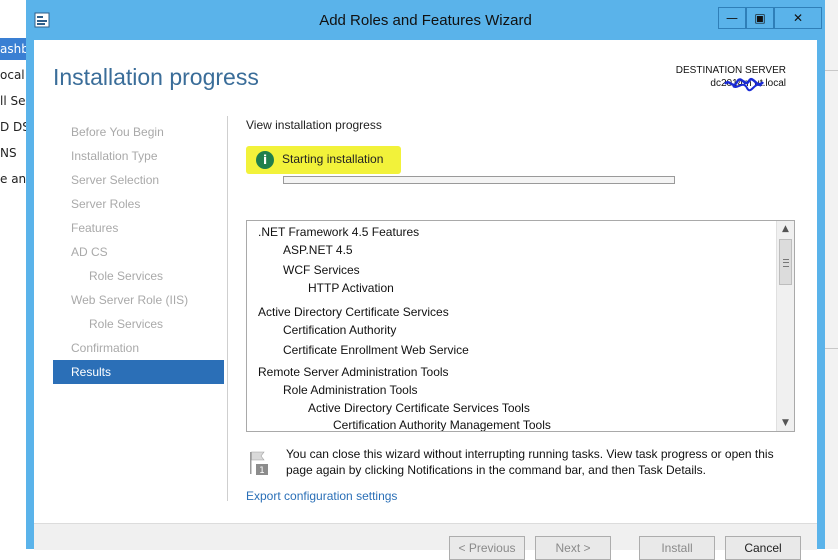  I want to click on maximize-button: ▣, so click(760, 18).